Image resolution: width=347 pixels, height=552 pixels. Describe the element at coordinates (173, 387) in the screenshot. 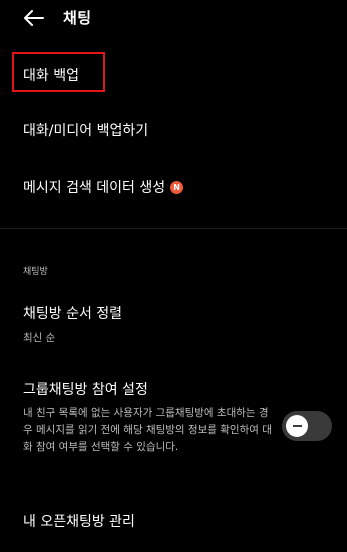

I see `group-invite-setting-item: 그룹채팅방 참여 설정` at that location.